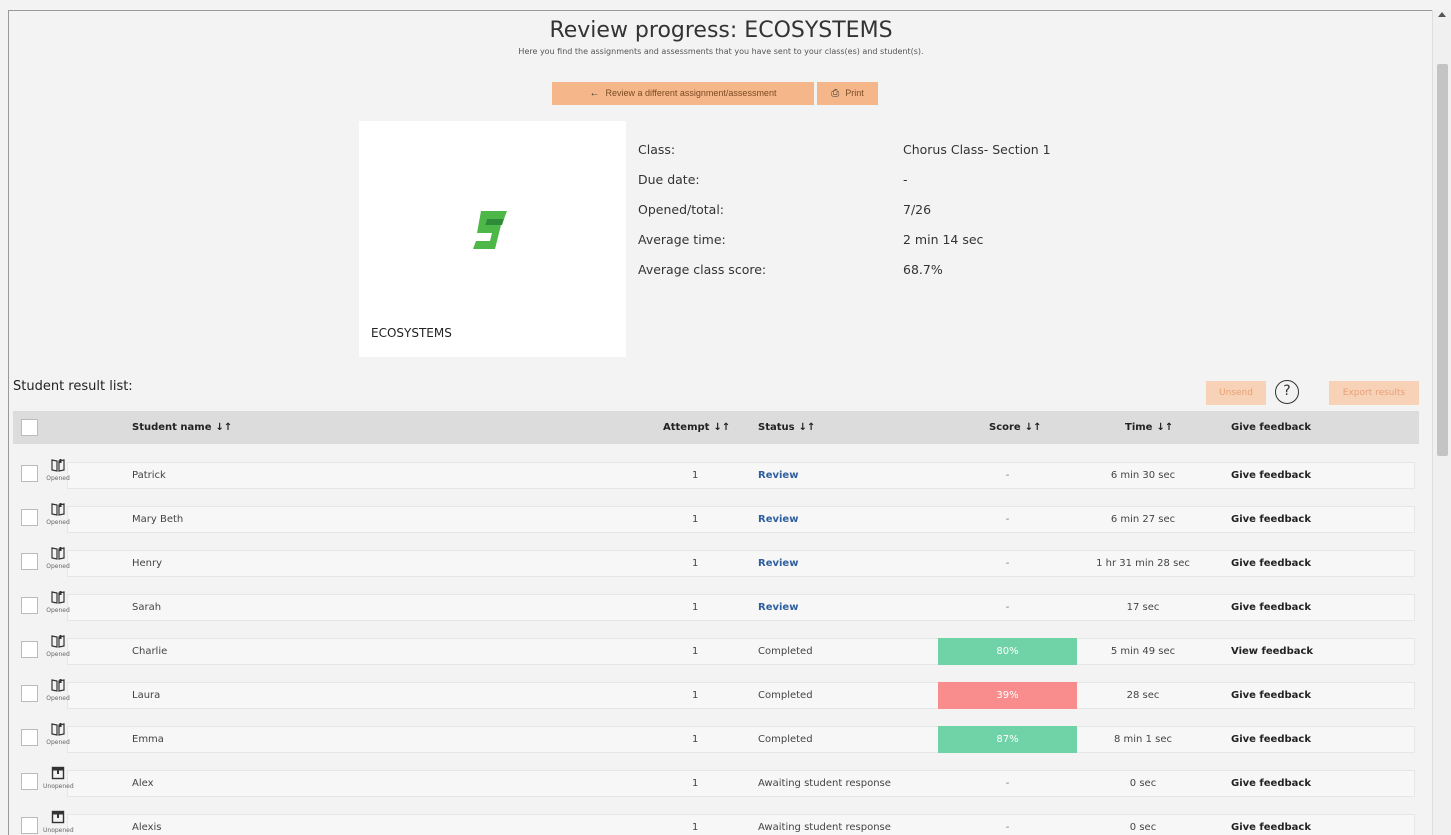  I want to click on scrollbar-thumb, so click(1442, 260).